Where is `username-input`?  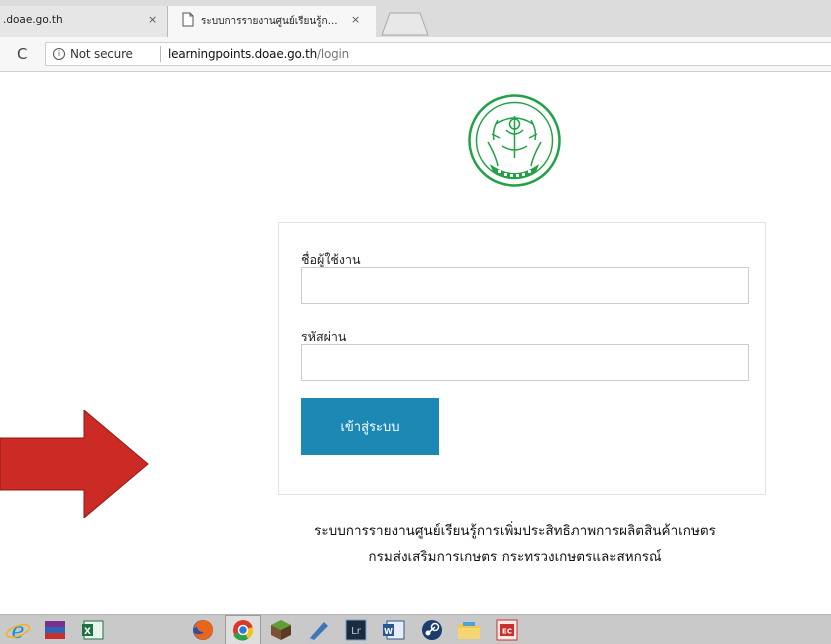 username-input is located at coordinates (525, 285).